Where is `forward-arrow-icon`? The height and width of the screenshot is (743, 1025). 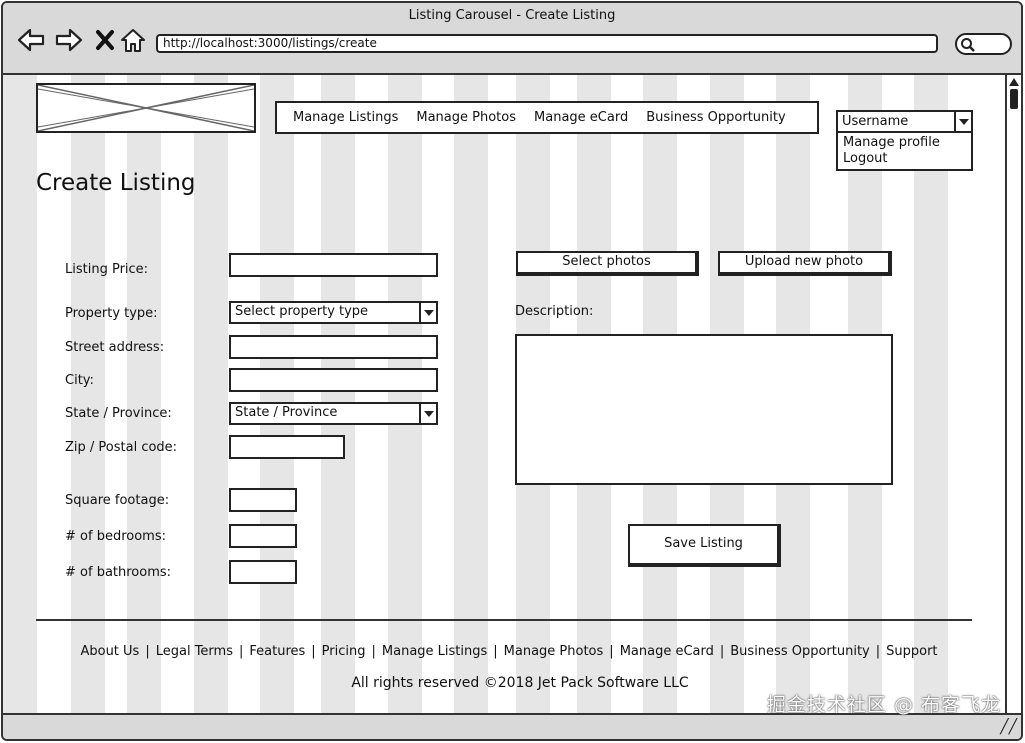
forward-arrow-icon is located at coordinates (69, 40).